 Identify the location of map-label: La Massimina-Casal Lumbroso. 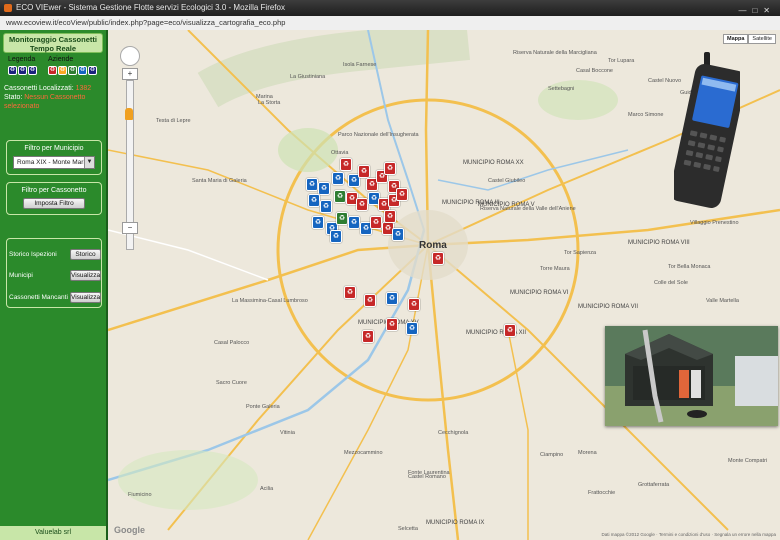
(270, 301).